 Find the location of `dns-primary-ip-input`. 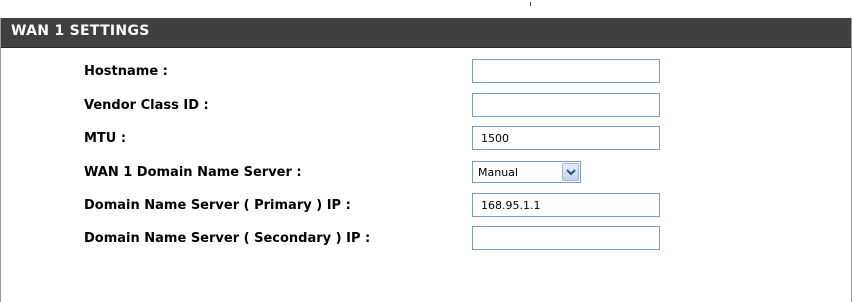

dns-primary-ip-input is located at coordinates (566, 205).